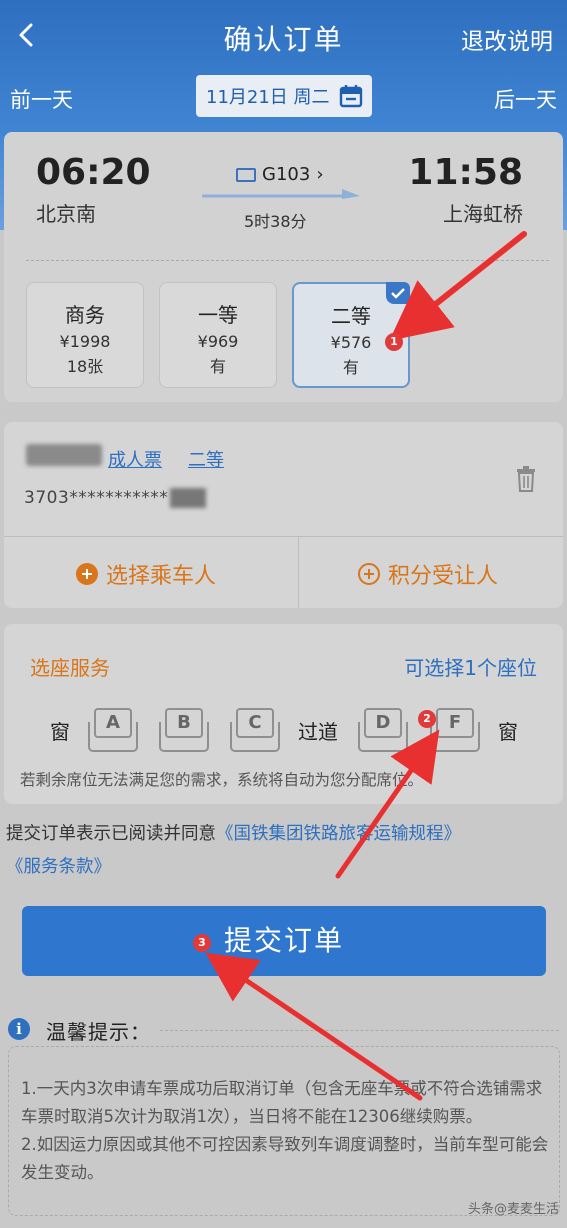 Image resolution: width=567 pixels, height=1228 pixels. I want to click on transport-rules-link: 《国铁集团铁路旅客运输规程》, so click(338, 834).